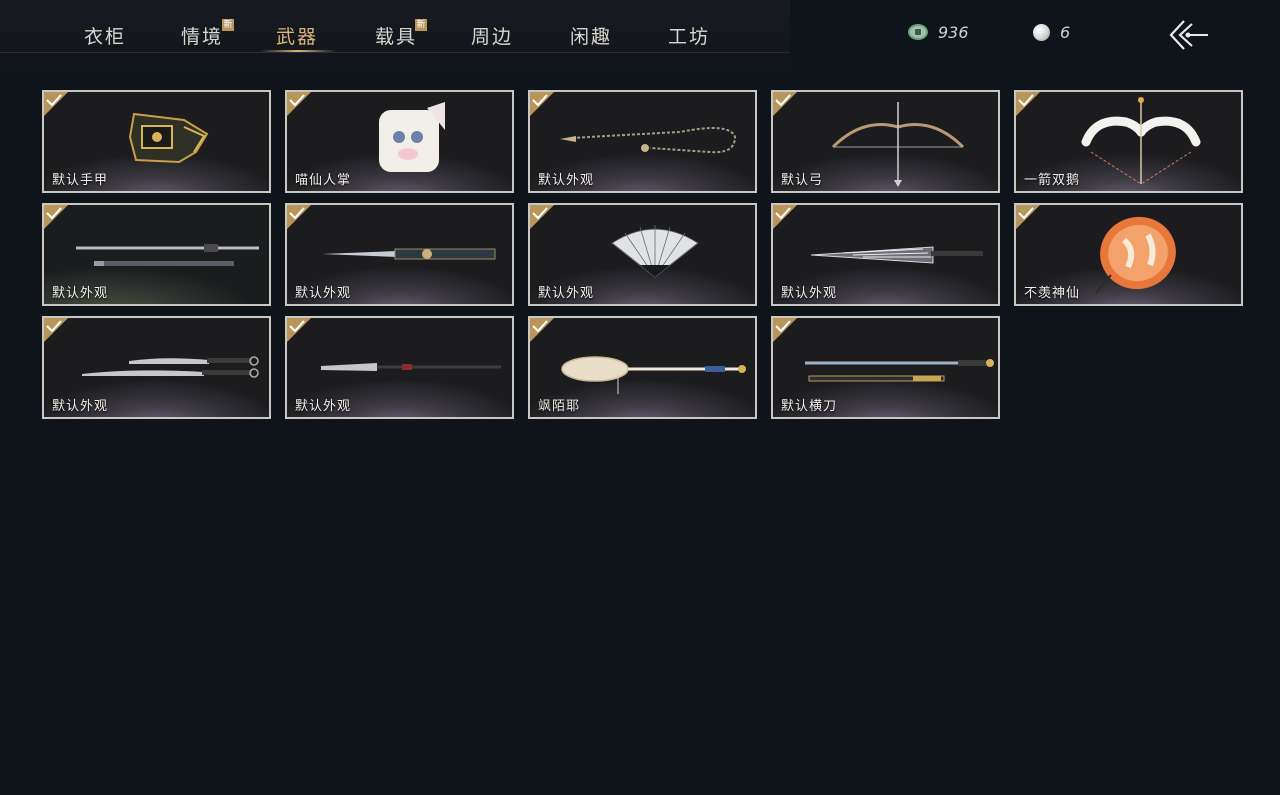 The image size is (1280, 795). I want to click on item-name: 默认弓, so click(802, 180).